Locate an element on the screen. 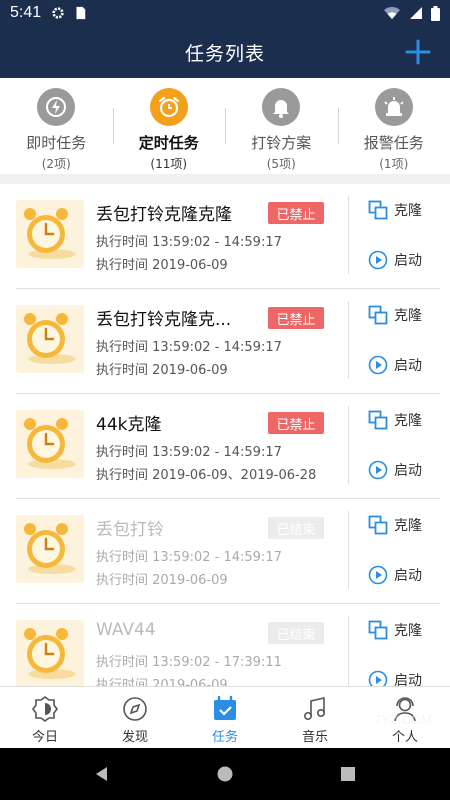 The height and width of the screenshot is (800, 450). battery-icon is located at coordinates (435, 13).